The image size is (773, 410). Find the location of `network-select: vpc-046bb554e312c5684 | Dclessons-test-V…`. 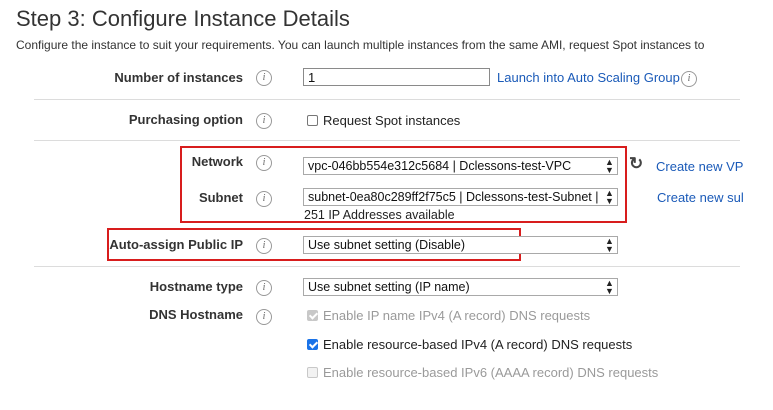

network-select: vpc-046bb554e312c5684 | Dclessons-test-V… is located at coordinates (460, 166).